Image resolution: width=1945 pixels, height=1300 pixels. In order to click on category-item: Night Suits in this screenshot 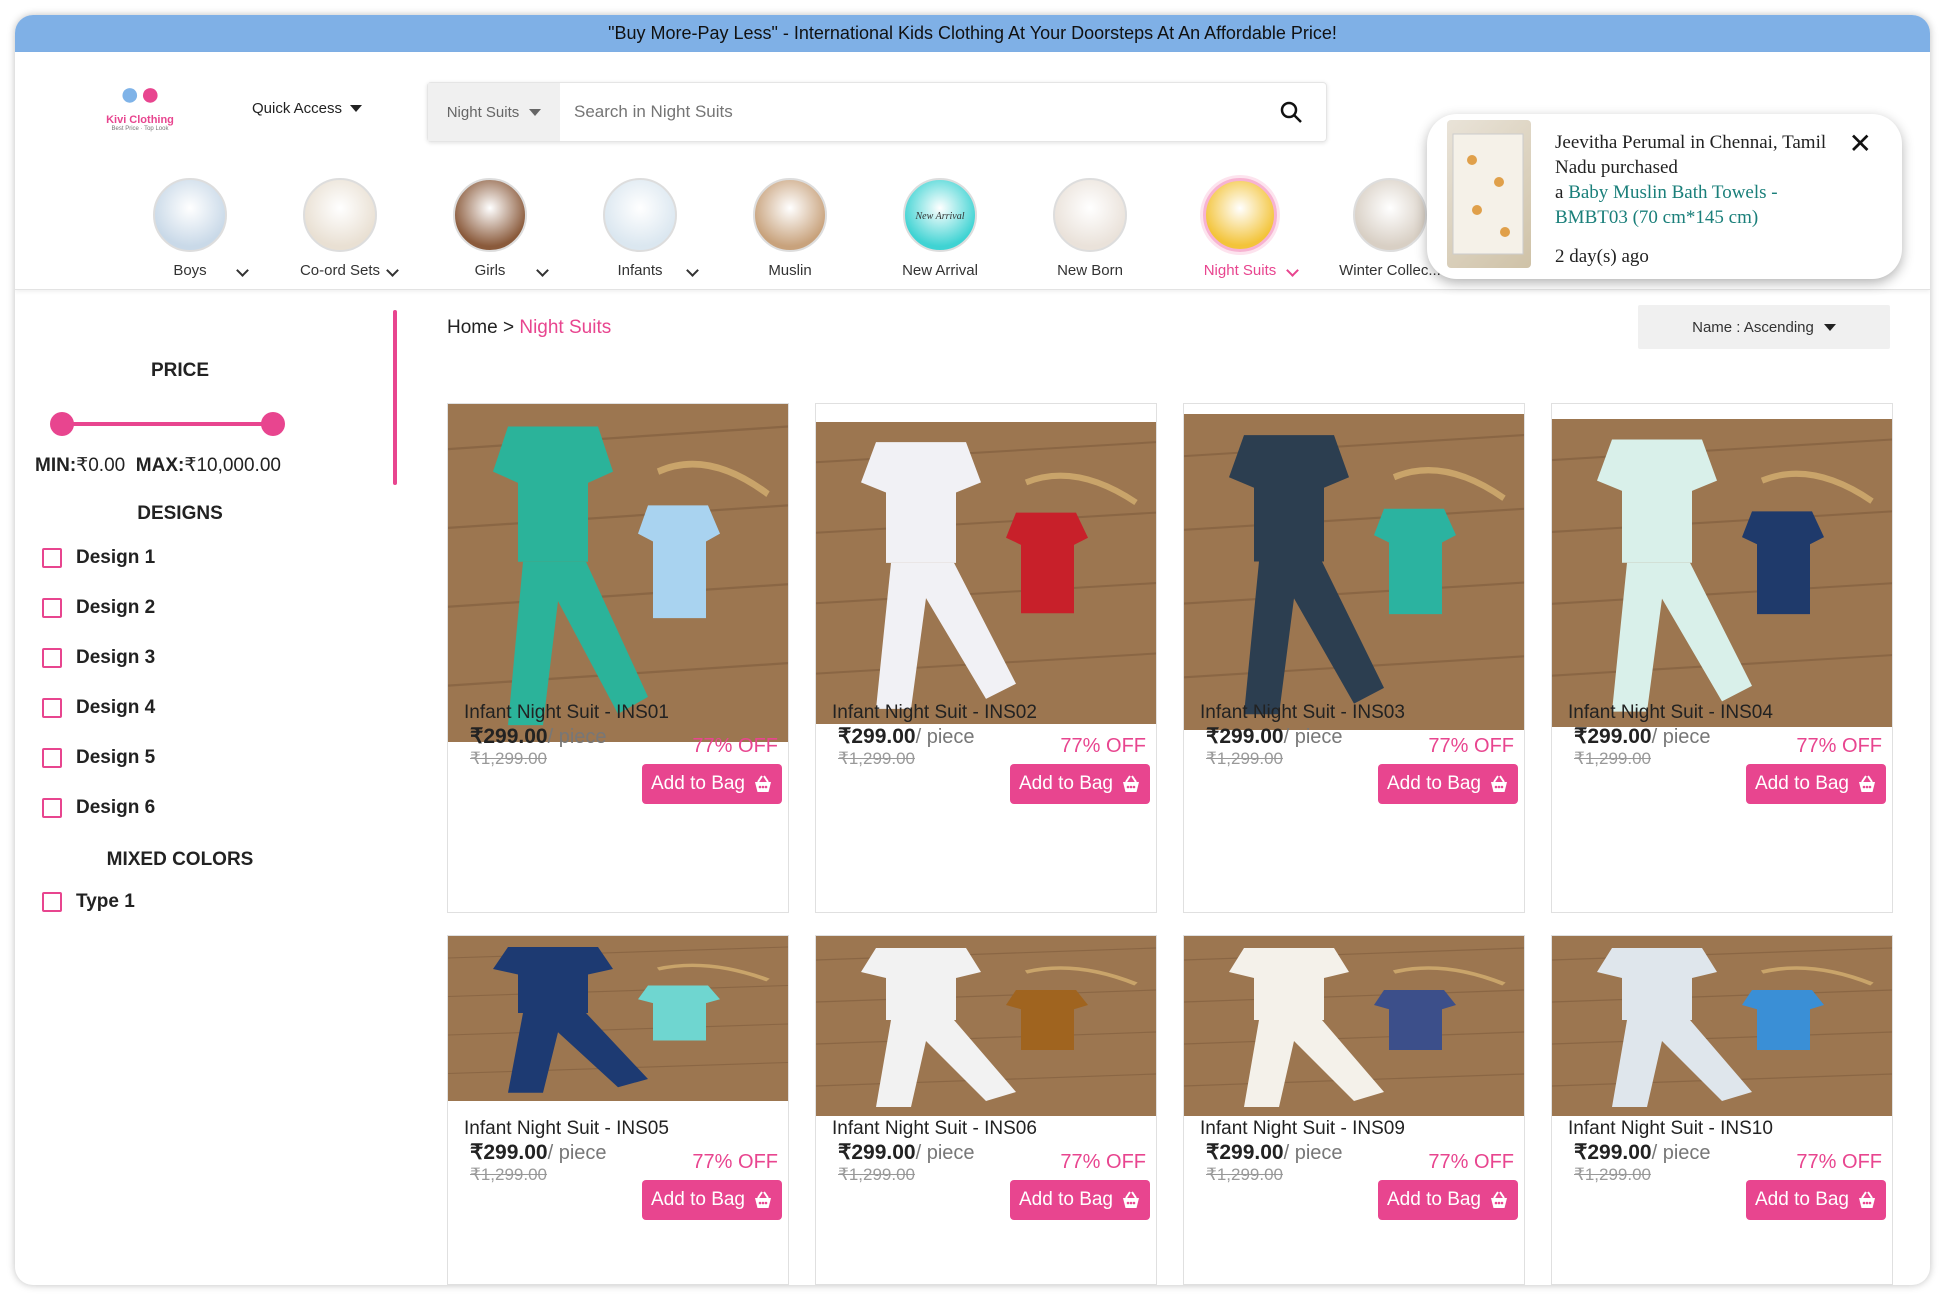, I will do `click(1240, 229)`.